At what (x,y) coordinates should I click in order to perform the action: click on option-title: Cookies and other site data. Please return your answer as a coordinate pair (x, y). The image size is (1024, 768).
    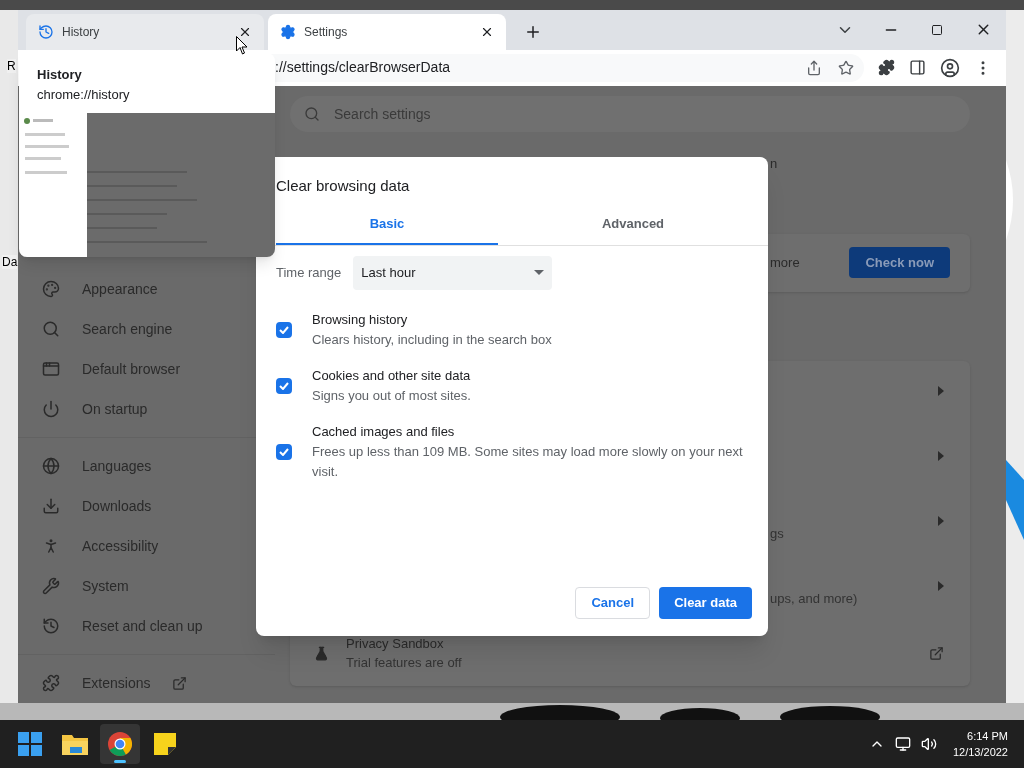
    Looking at the image, I should click on (391, 375).